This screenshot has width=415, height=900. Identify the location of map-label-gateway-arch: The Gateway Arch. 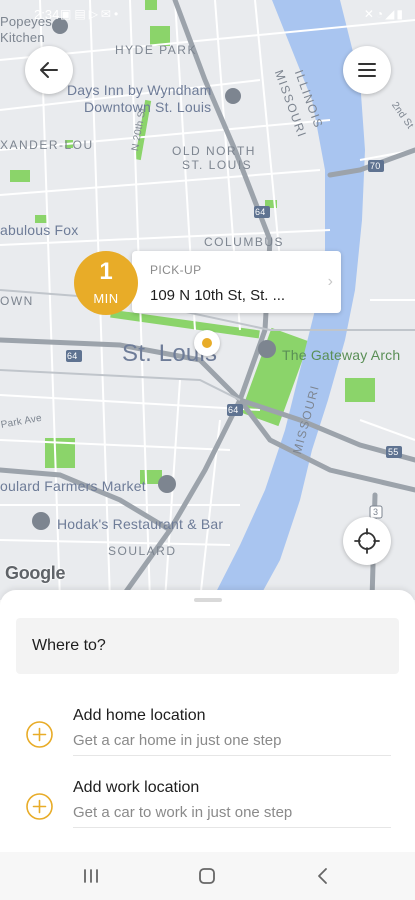
(341, 355).